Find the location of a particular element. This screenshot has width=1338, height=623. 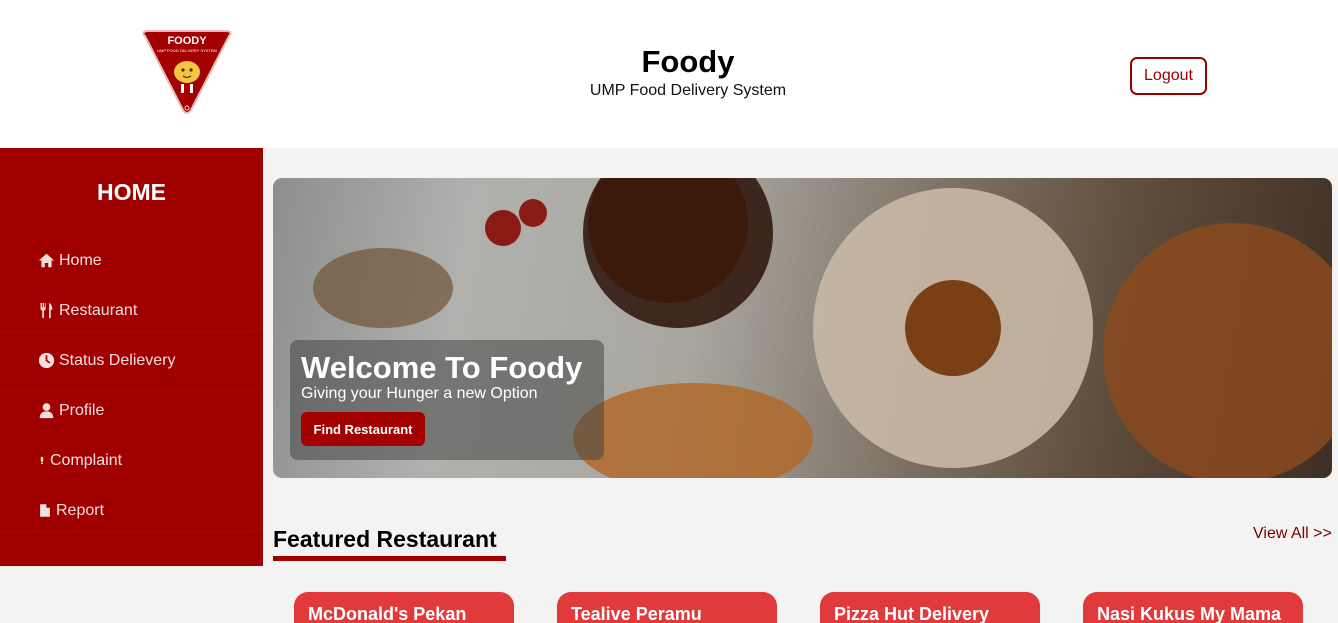

banner-subtitle: Giving your Hunger a new Option is located at coordinates (419, 393).